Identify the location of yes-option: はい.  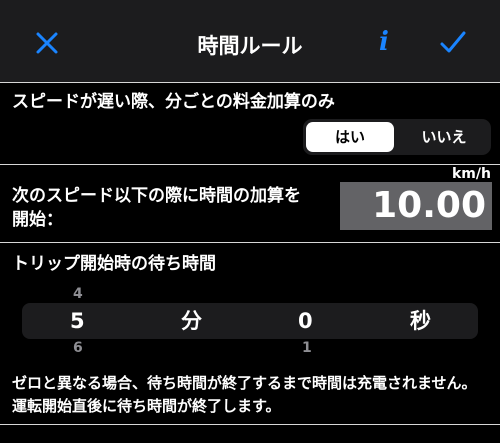
(350, 137).